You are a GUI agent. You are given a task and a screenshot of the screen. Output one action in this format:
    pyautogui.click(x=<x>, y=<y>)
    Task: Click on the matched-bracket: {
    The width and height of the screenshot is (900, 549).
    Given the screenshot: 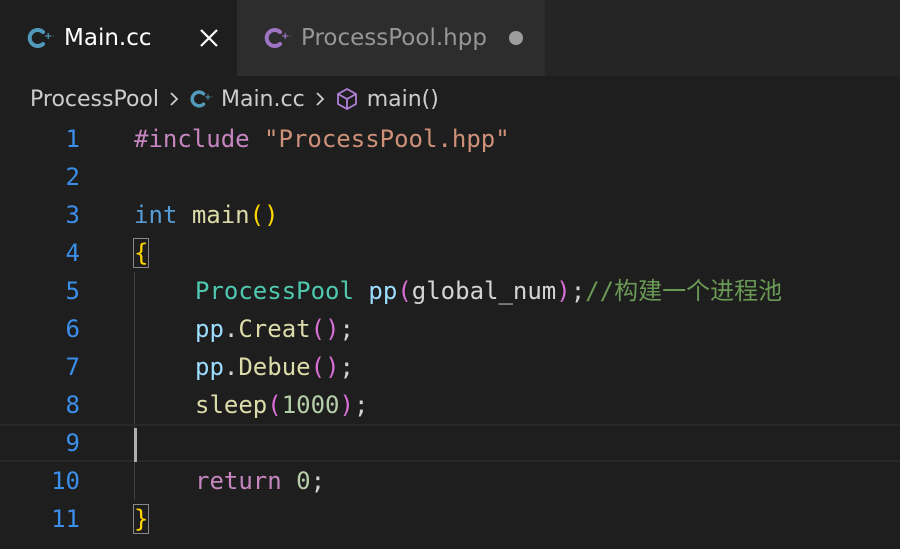 What is the action you would take?
    pyautogui.click(x=141, y=253)
    